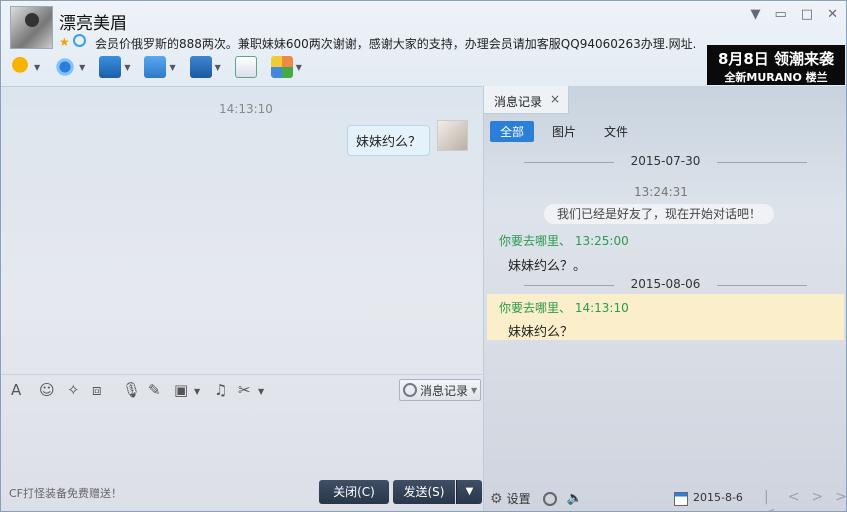  What do you see at coordinates (389, 140) in the screenshot?
I see `message-bubble: 妹妹约么？` at bounding box center [389, 140].